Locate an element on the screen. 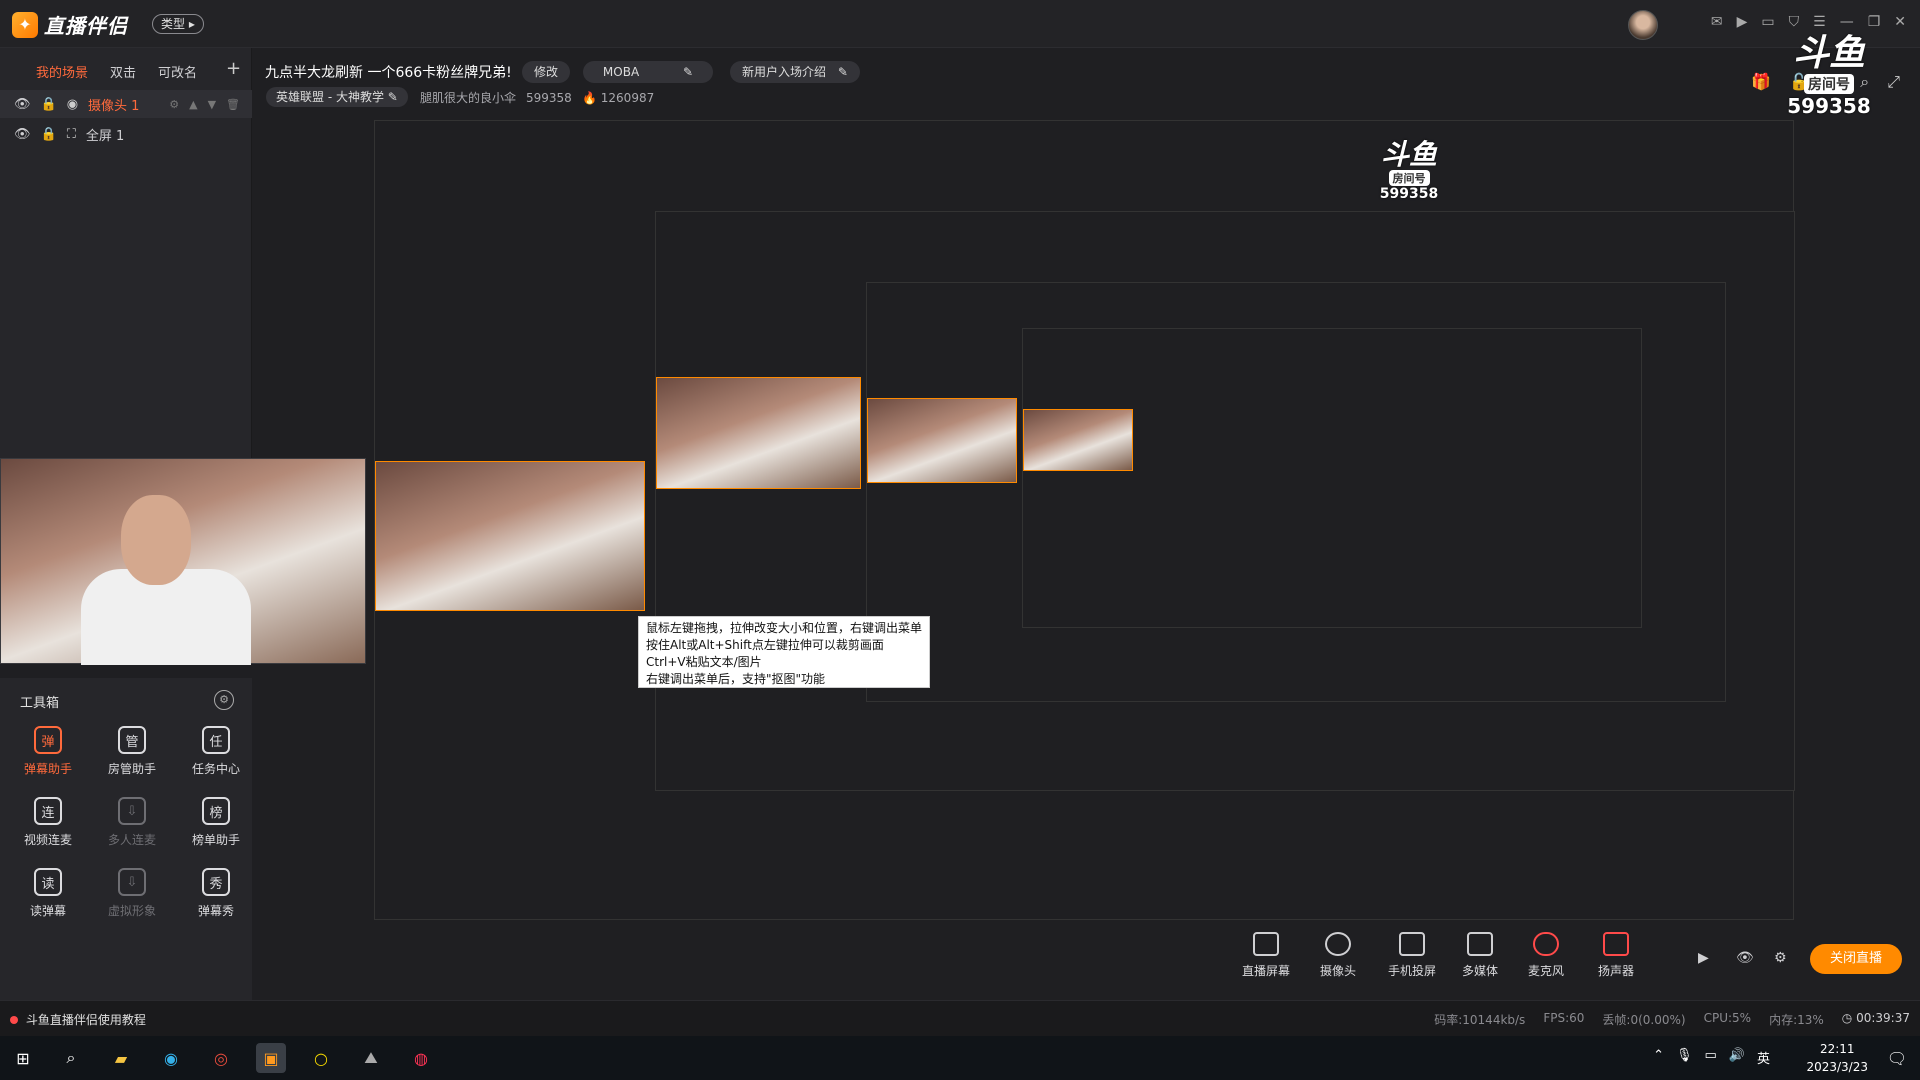  tool-danmu-show: 秀 弹幕秀 is located at coordinates (216, 893).